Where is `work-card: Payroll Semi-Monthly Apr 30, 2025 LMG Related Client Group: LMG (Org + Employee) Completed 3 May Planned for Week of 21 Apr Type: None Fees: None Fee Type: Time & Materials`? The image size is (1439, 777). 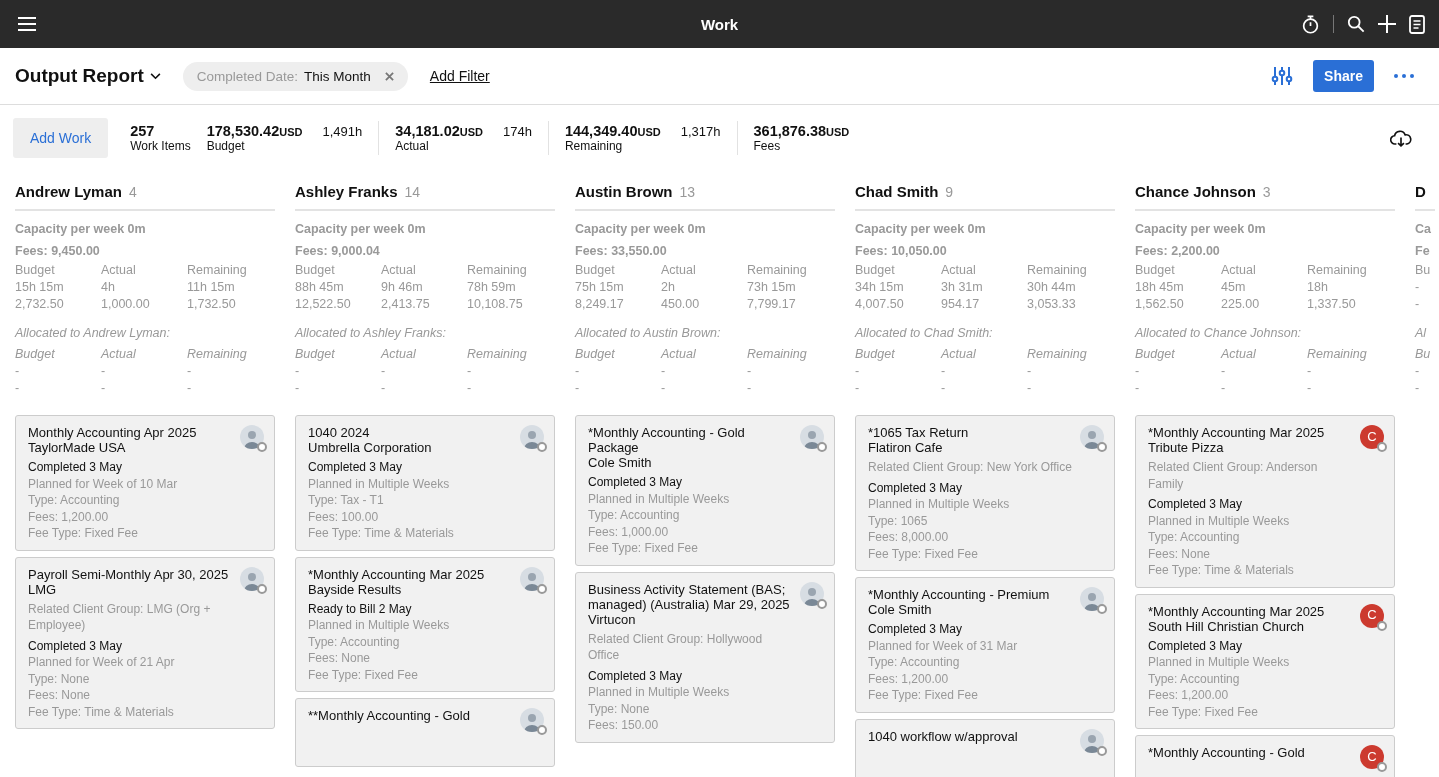 work-card: Payroll Semi-Monthly Apr 30, 2025 LMG Related Client Group: LMG (Org + Employee) Completed 3 May Planned for Week of 21 Apr Type: None Fees: None Fee Type: Time & Materials is located at coordinates (145, 642).